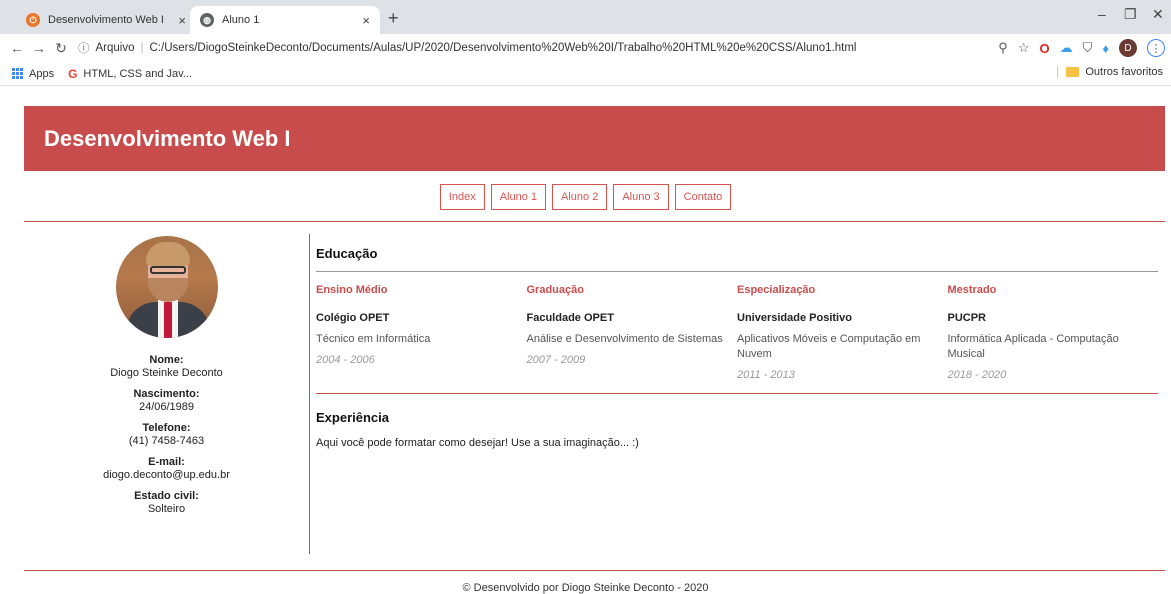  Describe the element at coordinates (17, 48) in the screenshot. I see `back-icon: ←` at that location.